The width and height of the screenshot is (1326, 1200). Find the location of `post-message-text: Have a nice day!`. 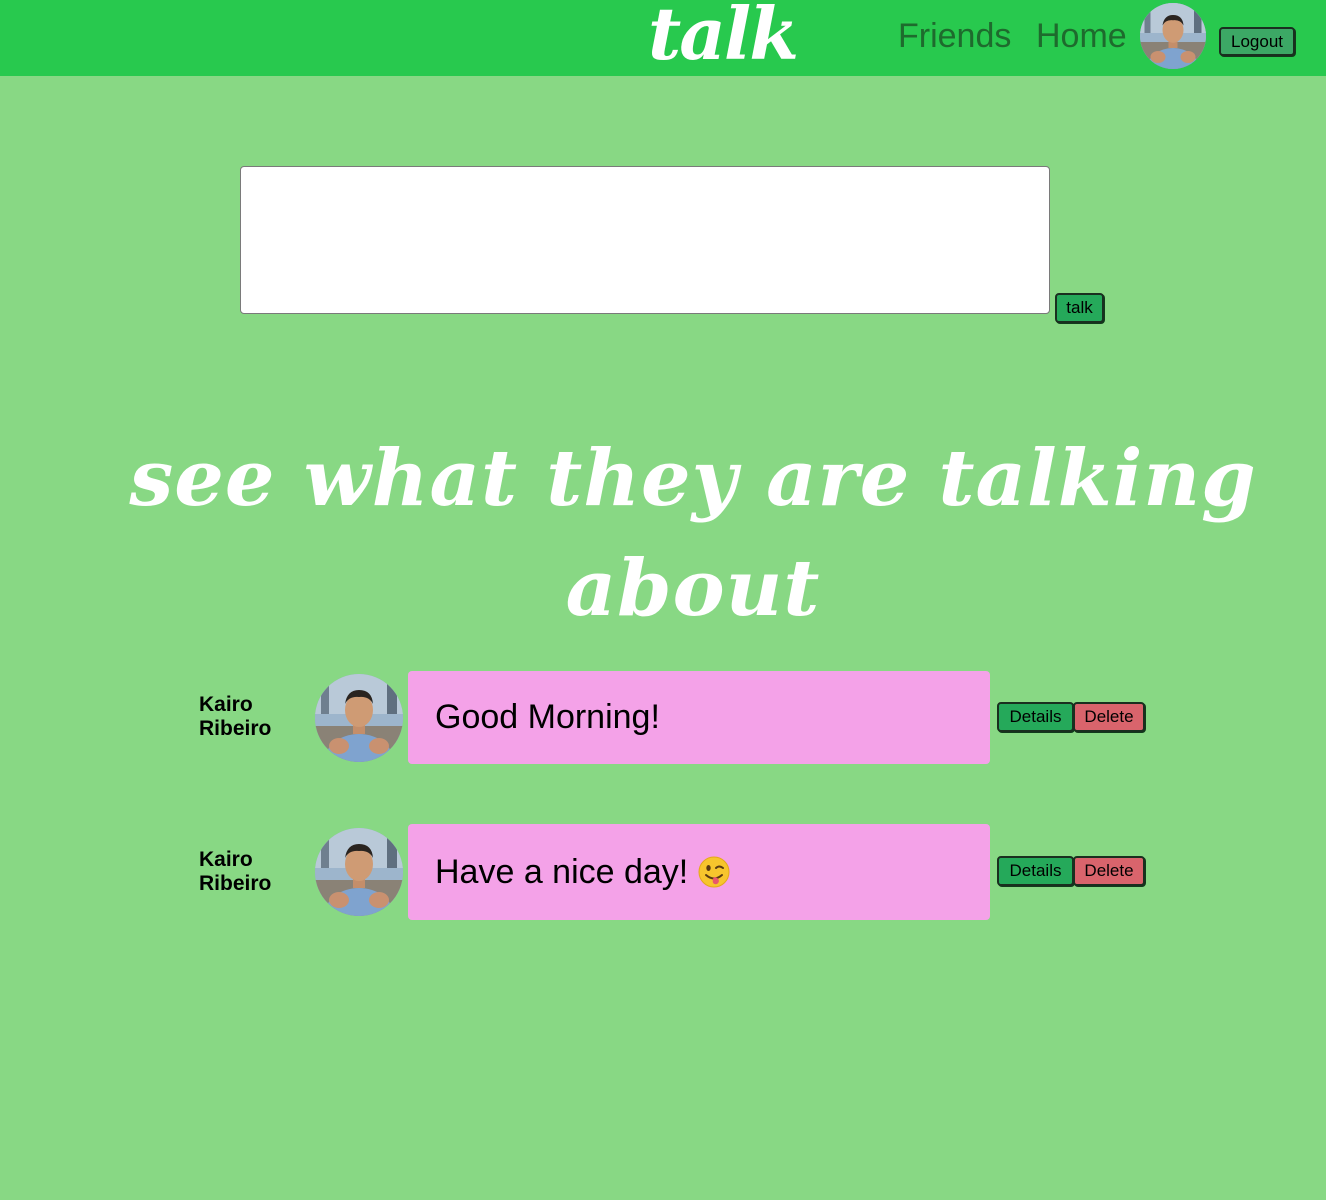

post-message-text: Have a nice day! is located at coordinates (562, 871).